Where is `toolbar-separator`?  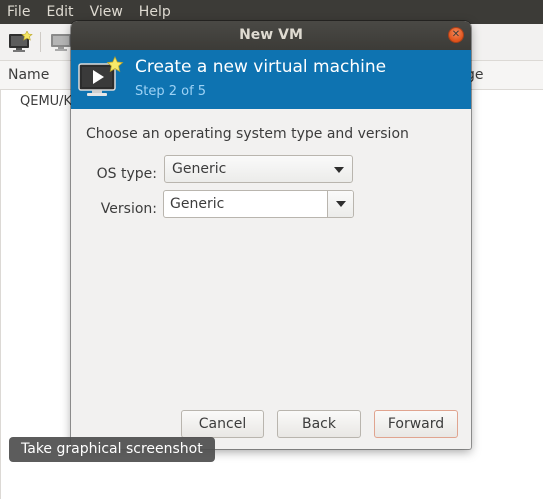
toolbar-separator is located at coordinates (40, 42).